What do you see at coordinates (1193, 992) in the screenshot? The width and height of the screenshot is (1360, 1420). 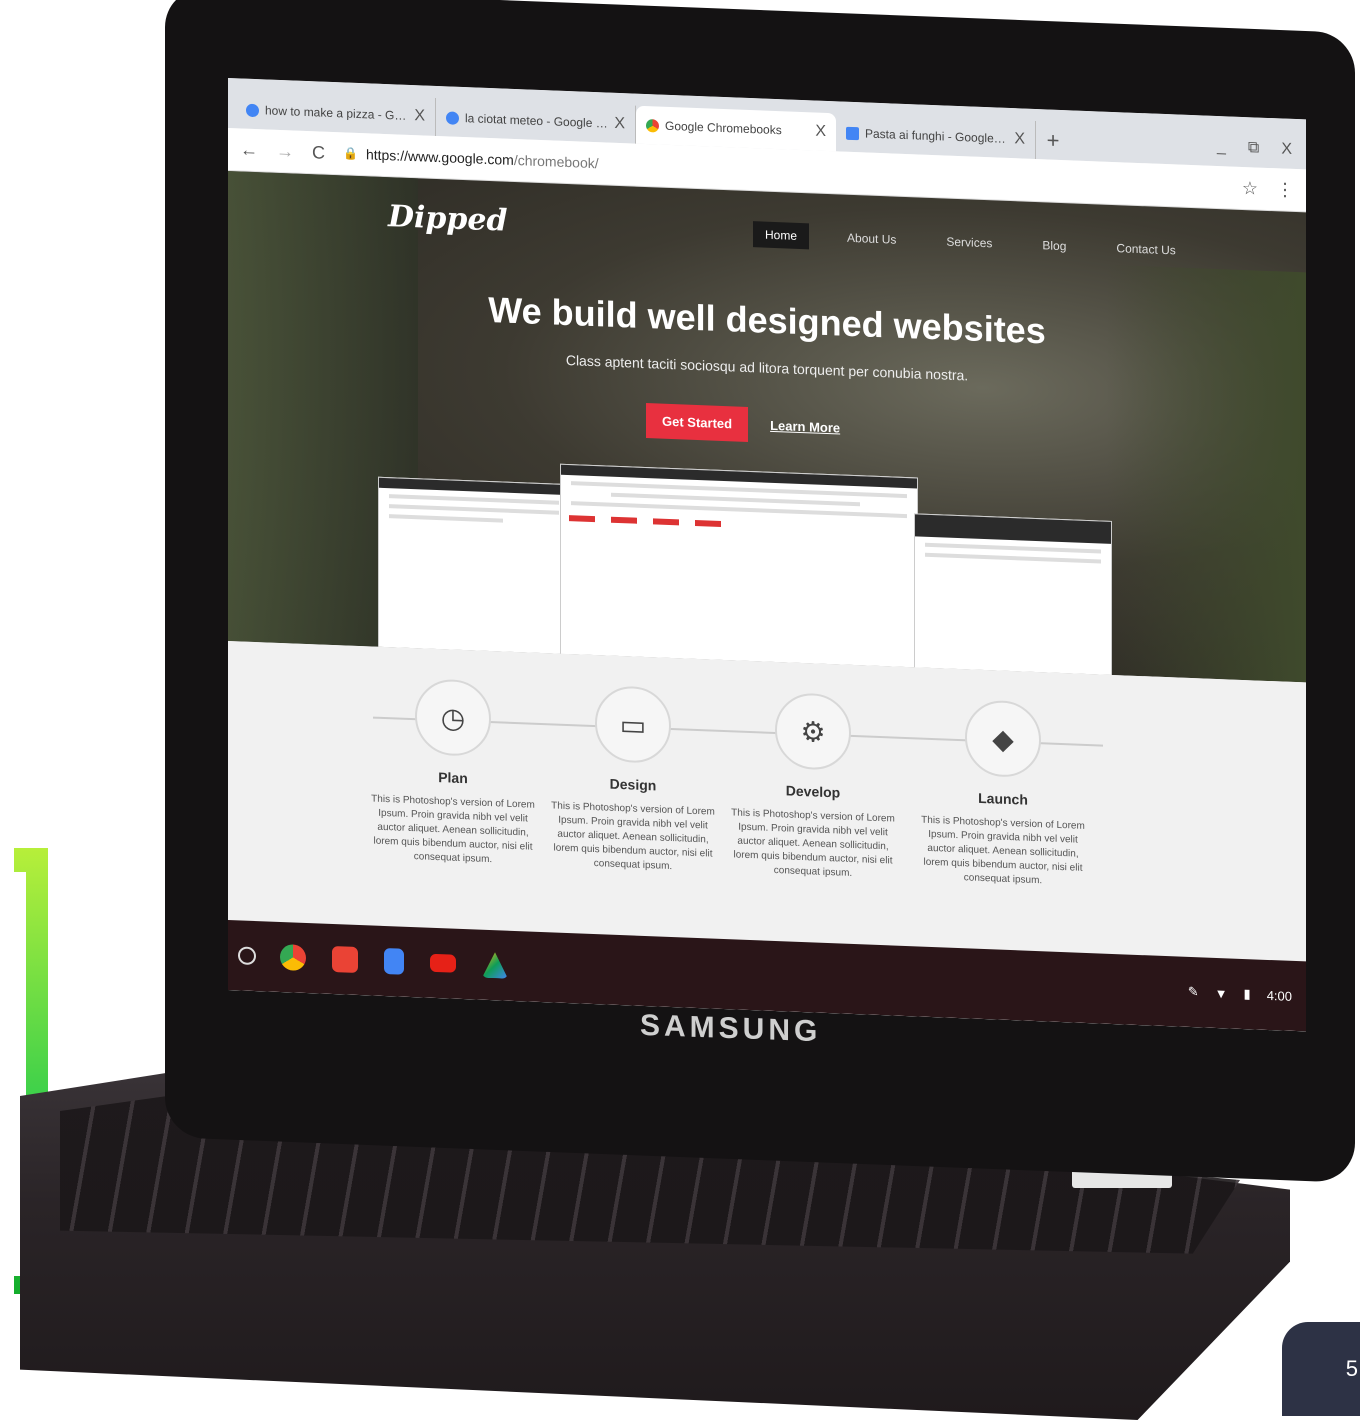 I see `stylus-icon: ✎` at bounding box center [1193, 992].